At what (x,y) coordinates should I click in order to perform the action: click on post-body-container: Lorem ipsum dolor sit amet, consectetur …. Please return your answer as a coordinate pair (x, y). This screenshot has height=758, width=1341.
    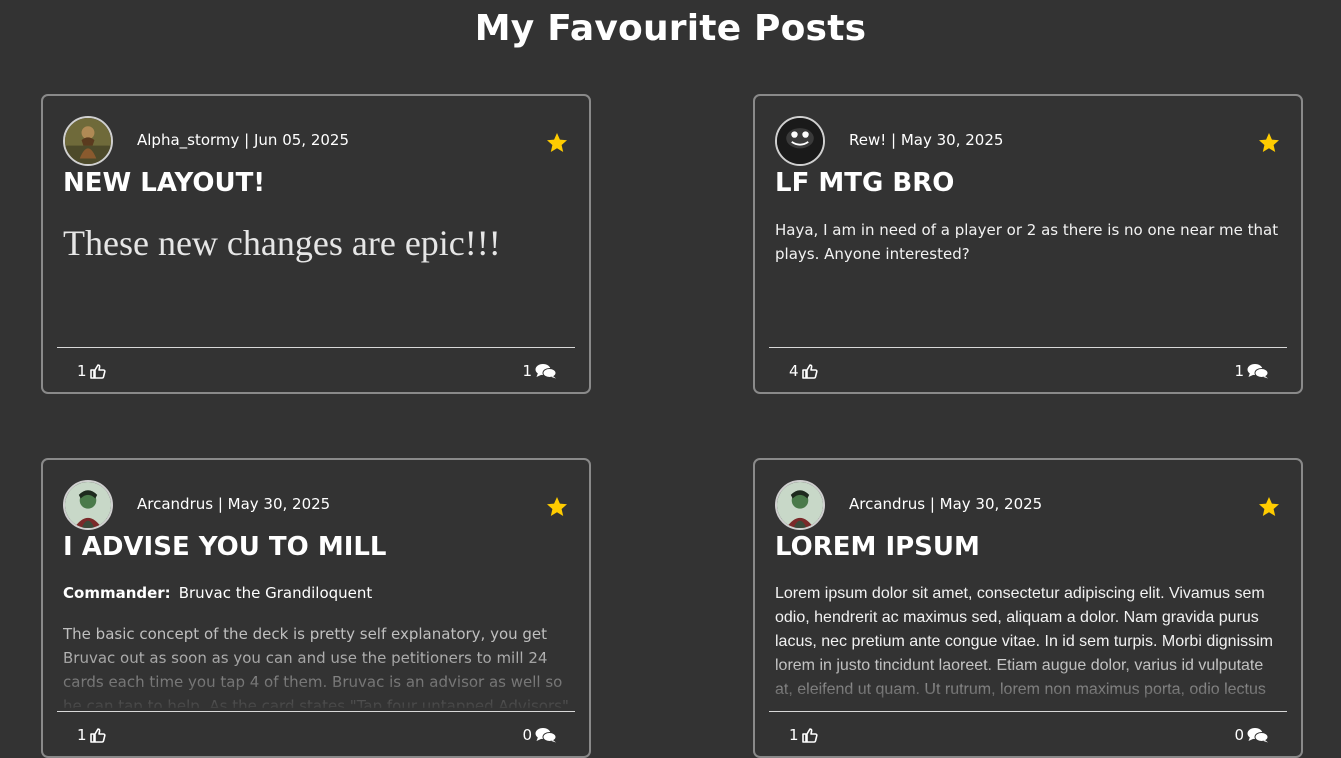
    Looking at the image, I should click on (1030, 645).